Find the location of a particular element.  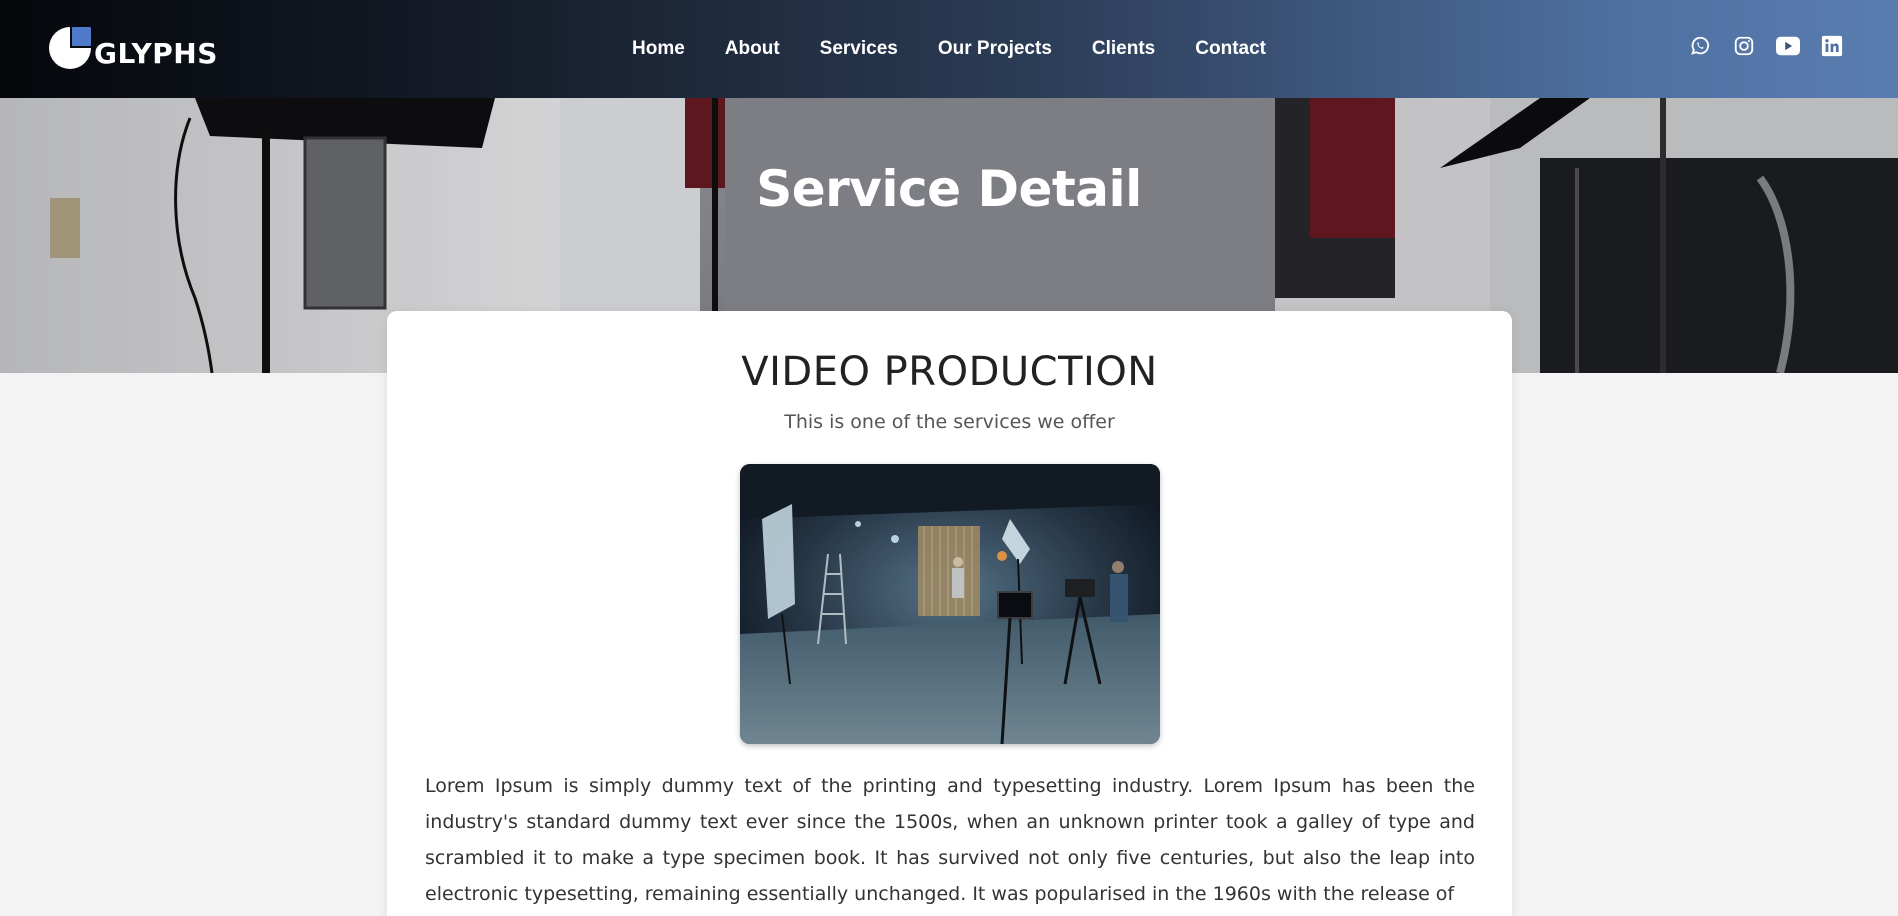

instagram-icon is located at coordinates (1744, 46).